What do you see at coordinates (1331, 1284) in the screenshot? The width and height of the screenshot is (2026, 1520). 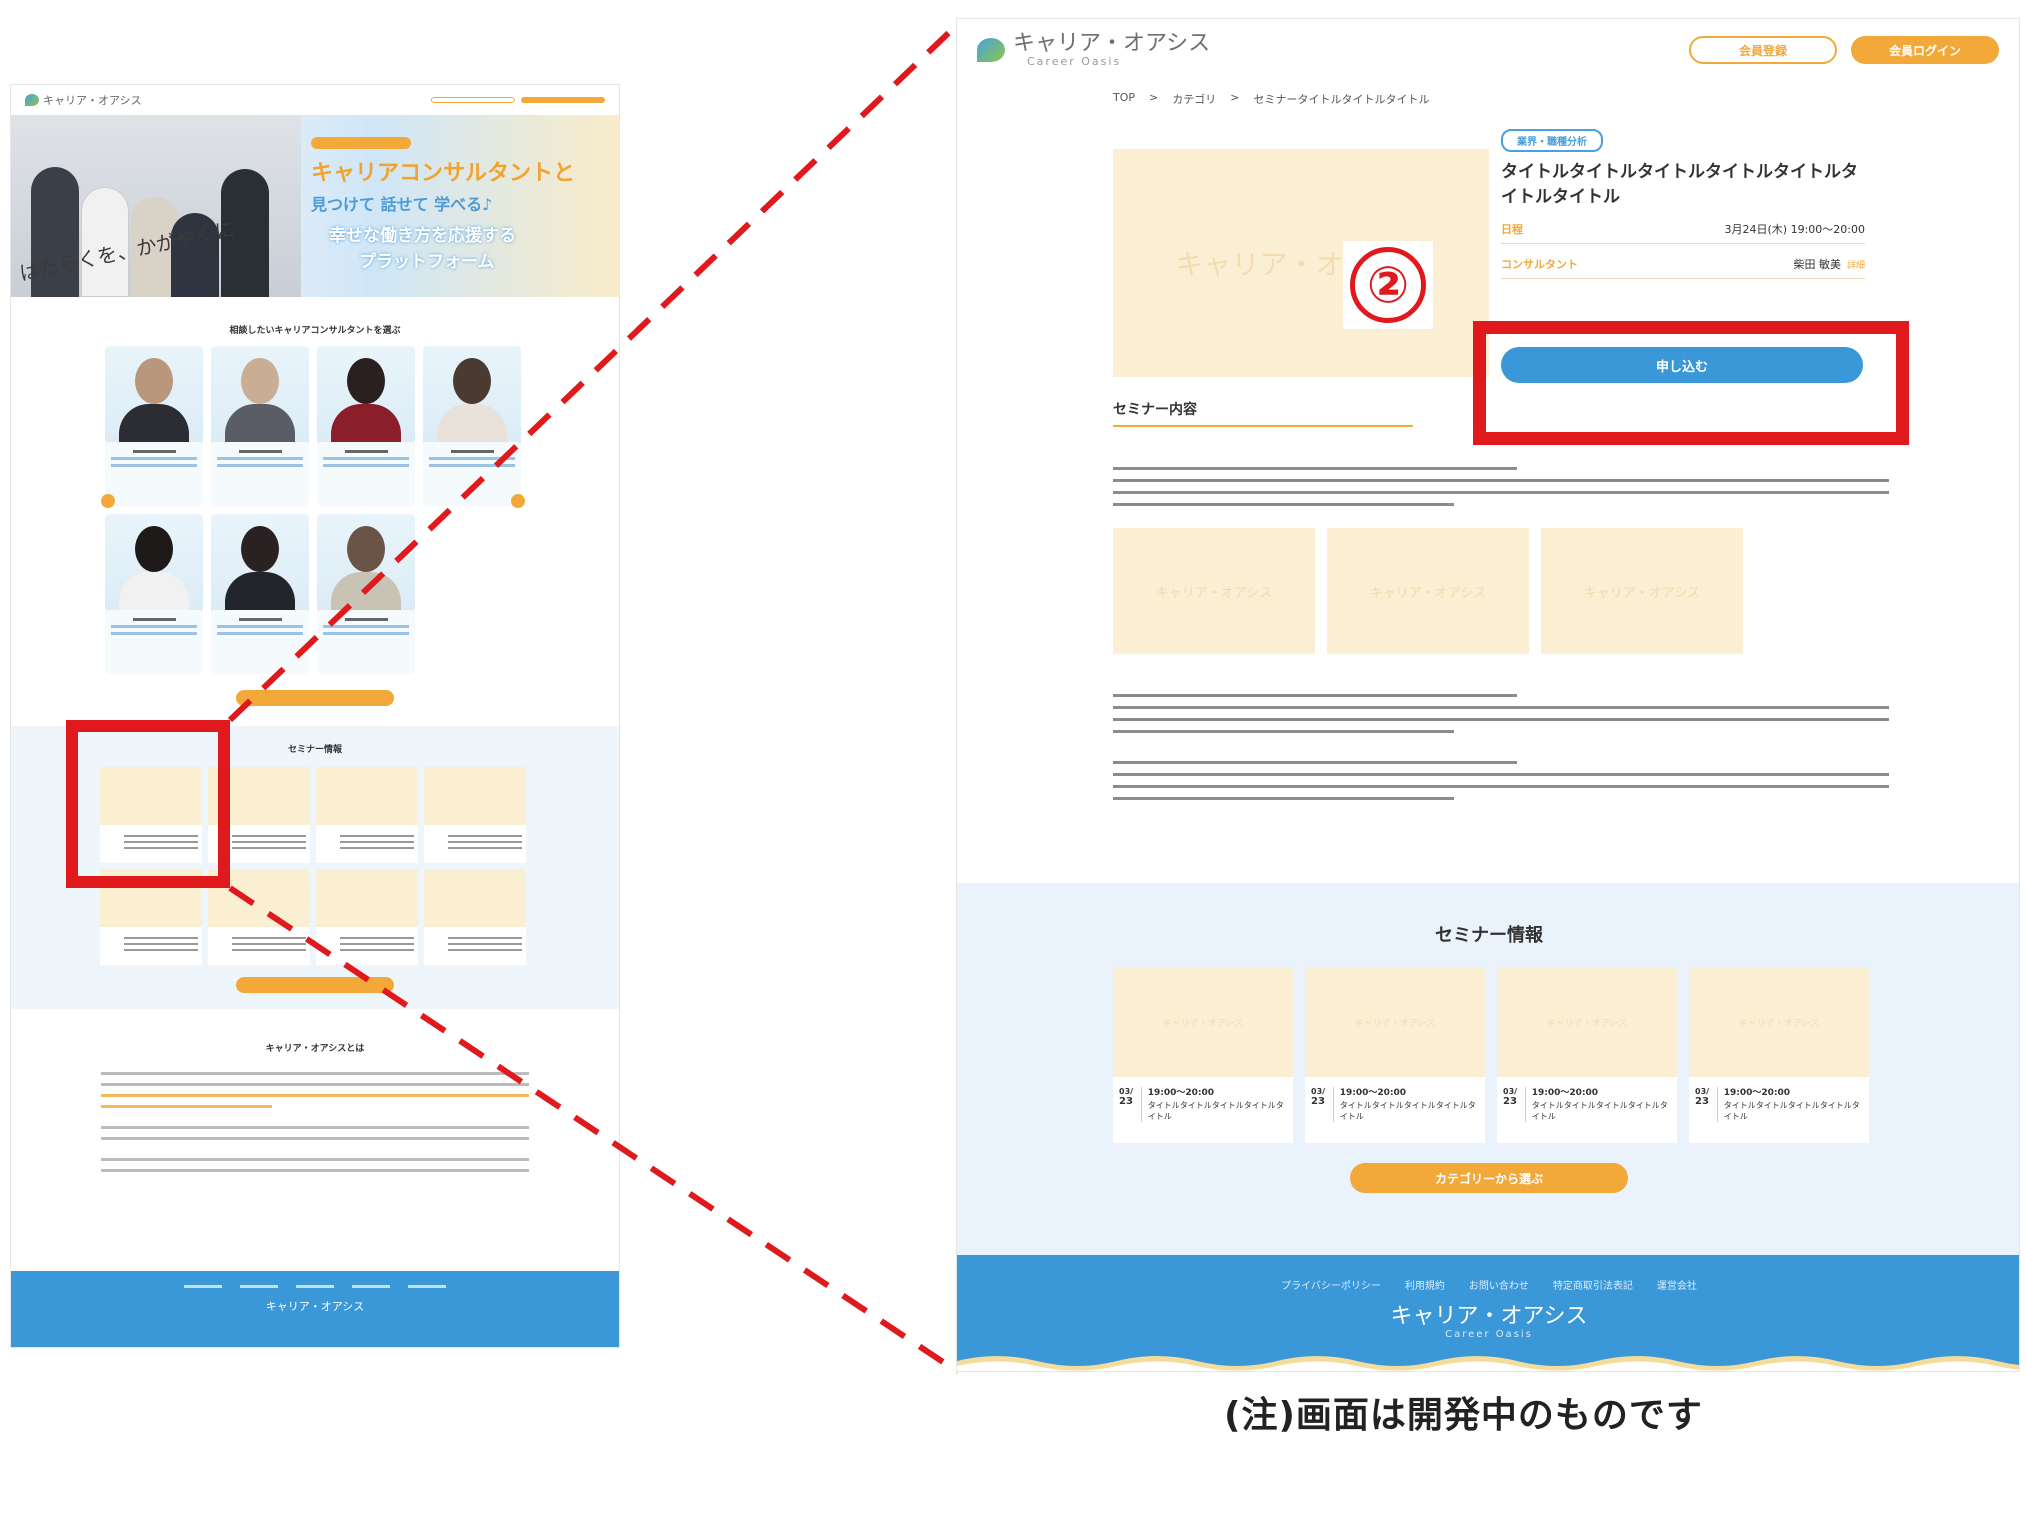 I see `footer-link-privacy: プライバシーポリシー` at bounding box center [1331, 1284].